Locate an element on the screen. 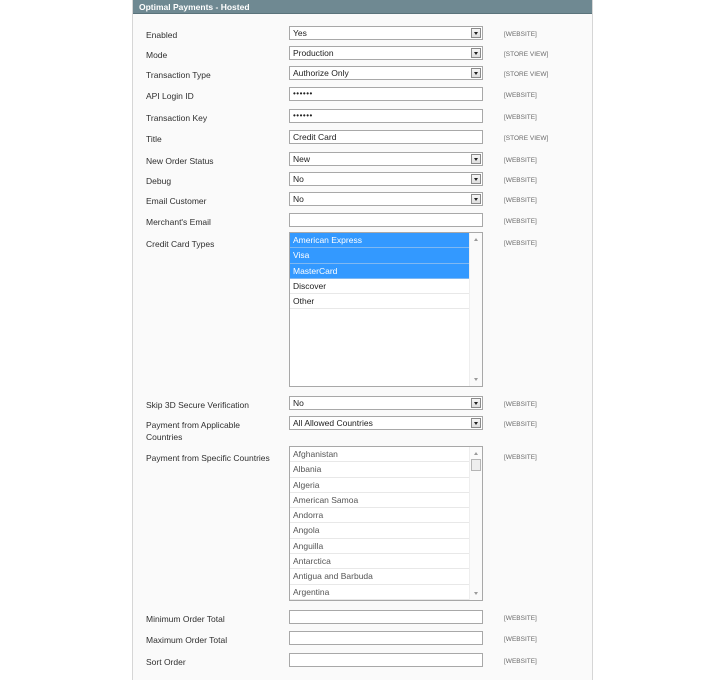  list-item: Algeria is located at coordinates (380, 485).